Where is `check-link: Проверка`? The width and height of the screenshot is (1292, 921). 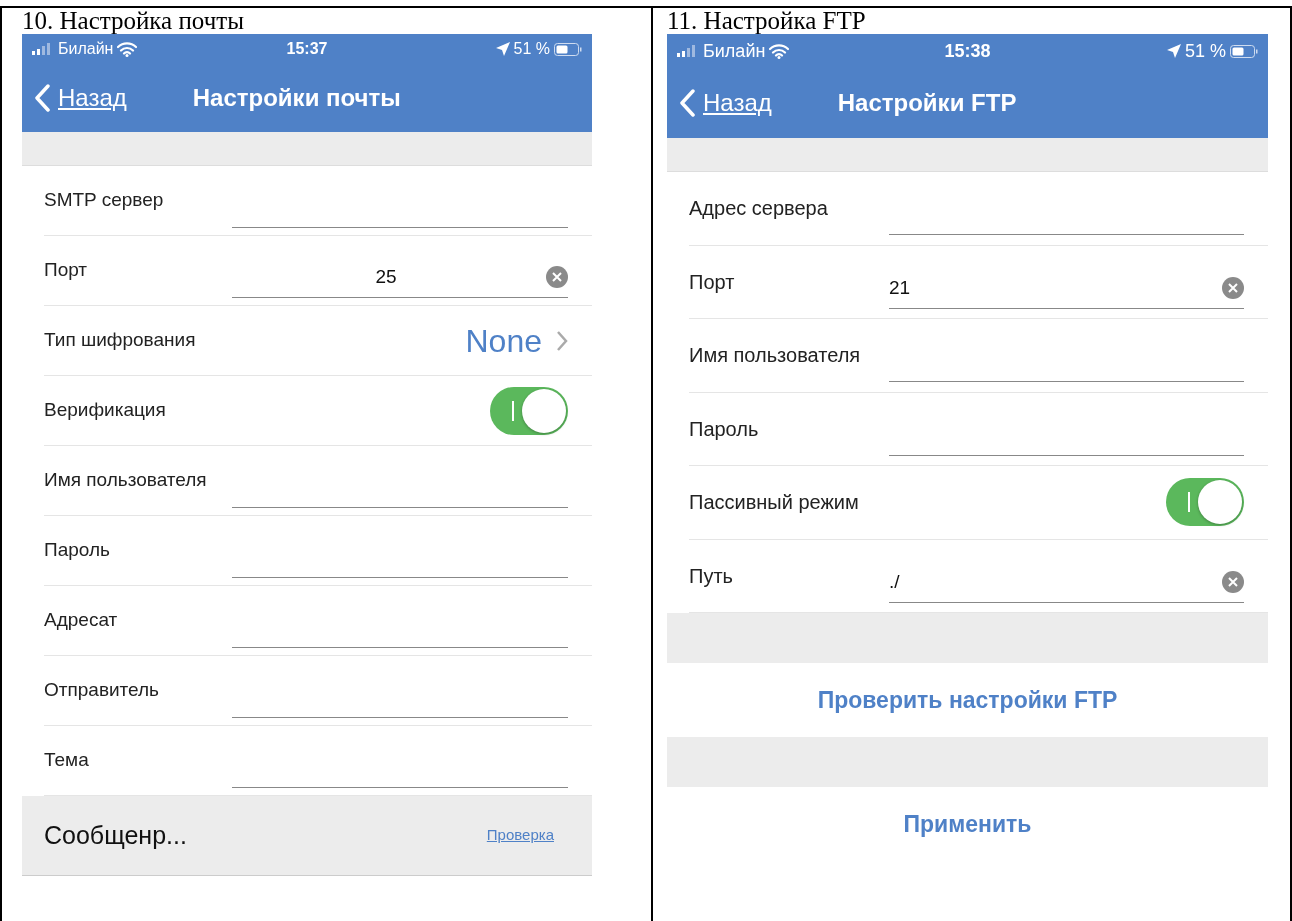
check-link: Проверка is located at coordinates (520, 835).